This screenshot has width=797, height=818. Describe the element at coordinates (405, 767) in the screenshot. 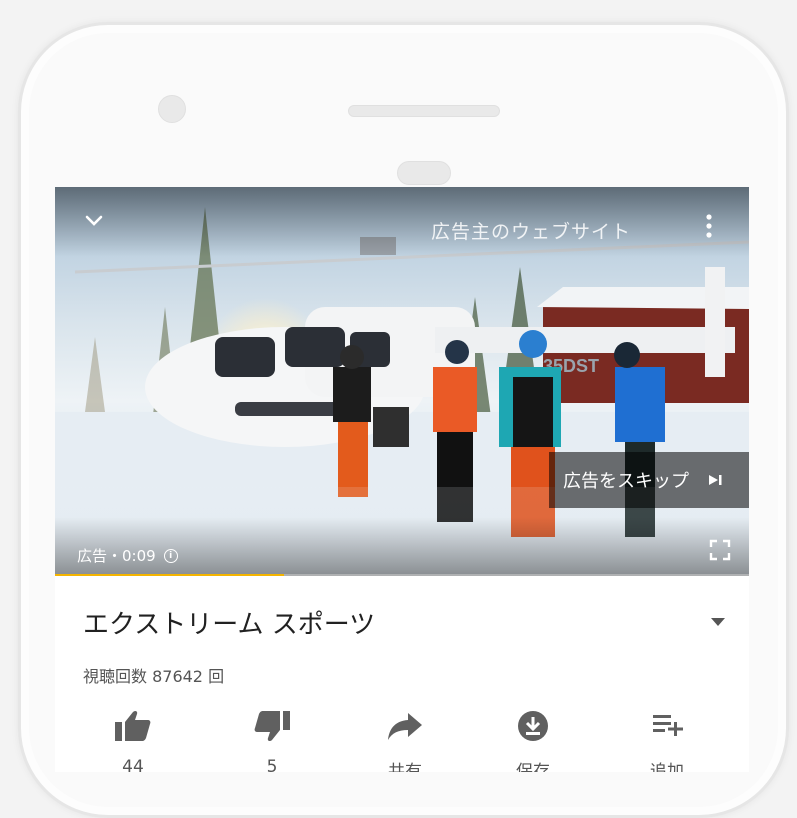

I see `share-label: 共有` at that location.